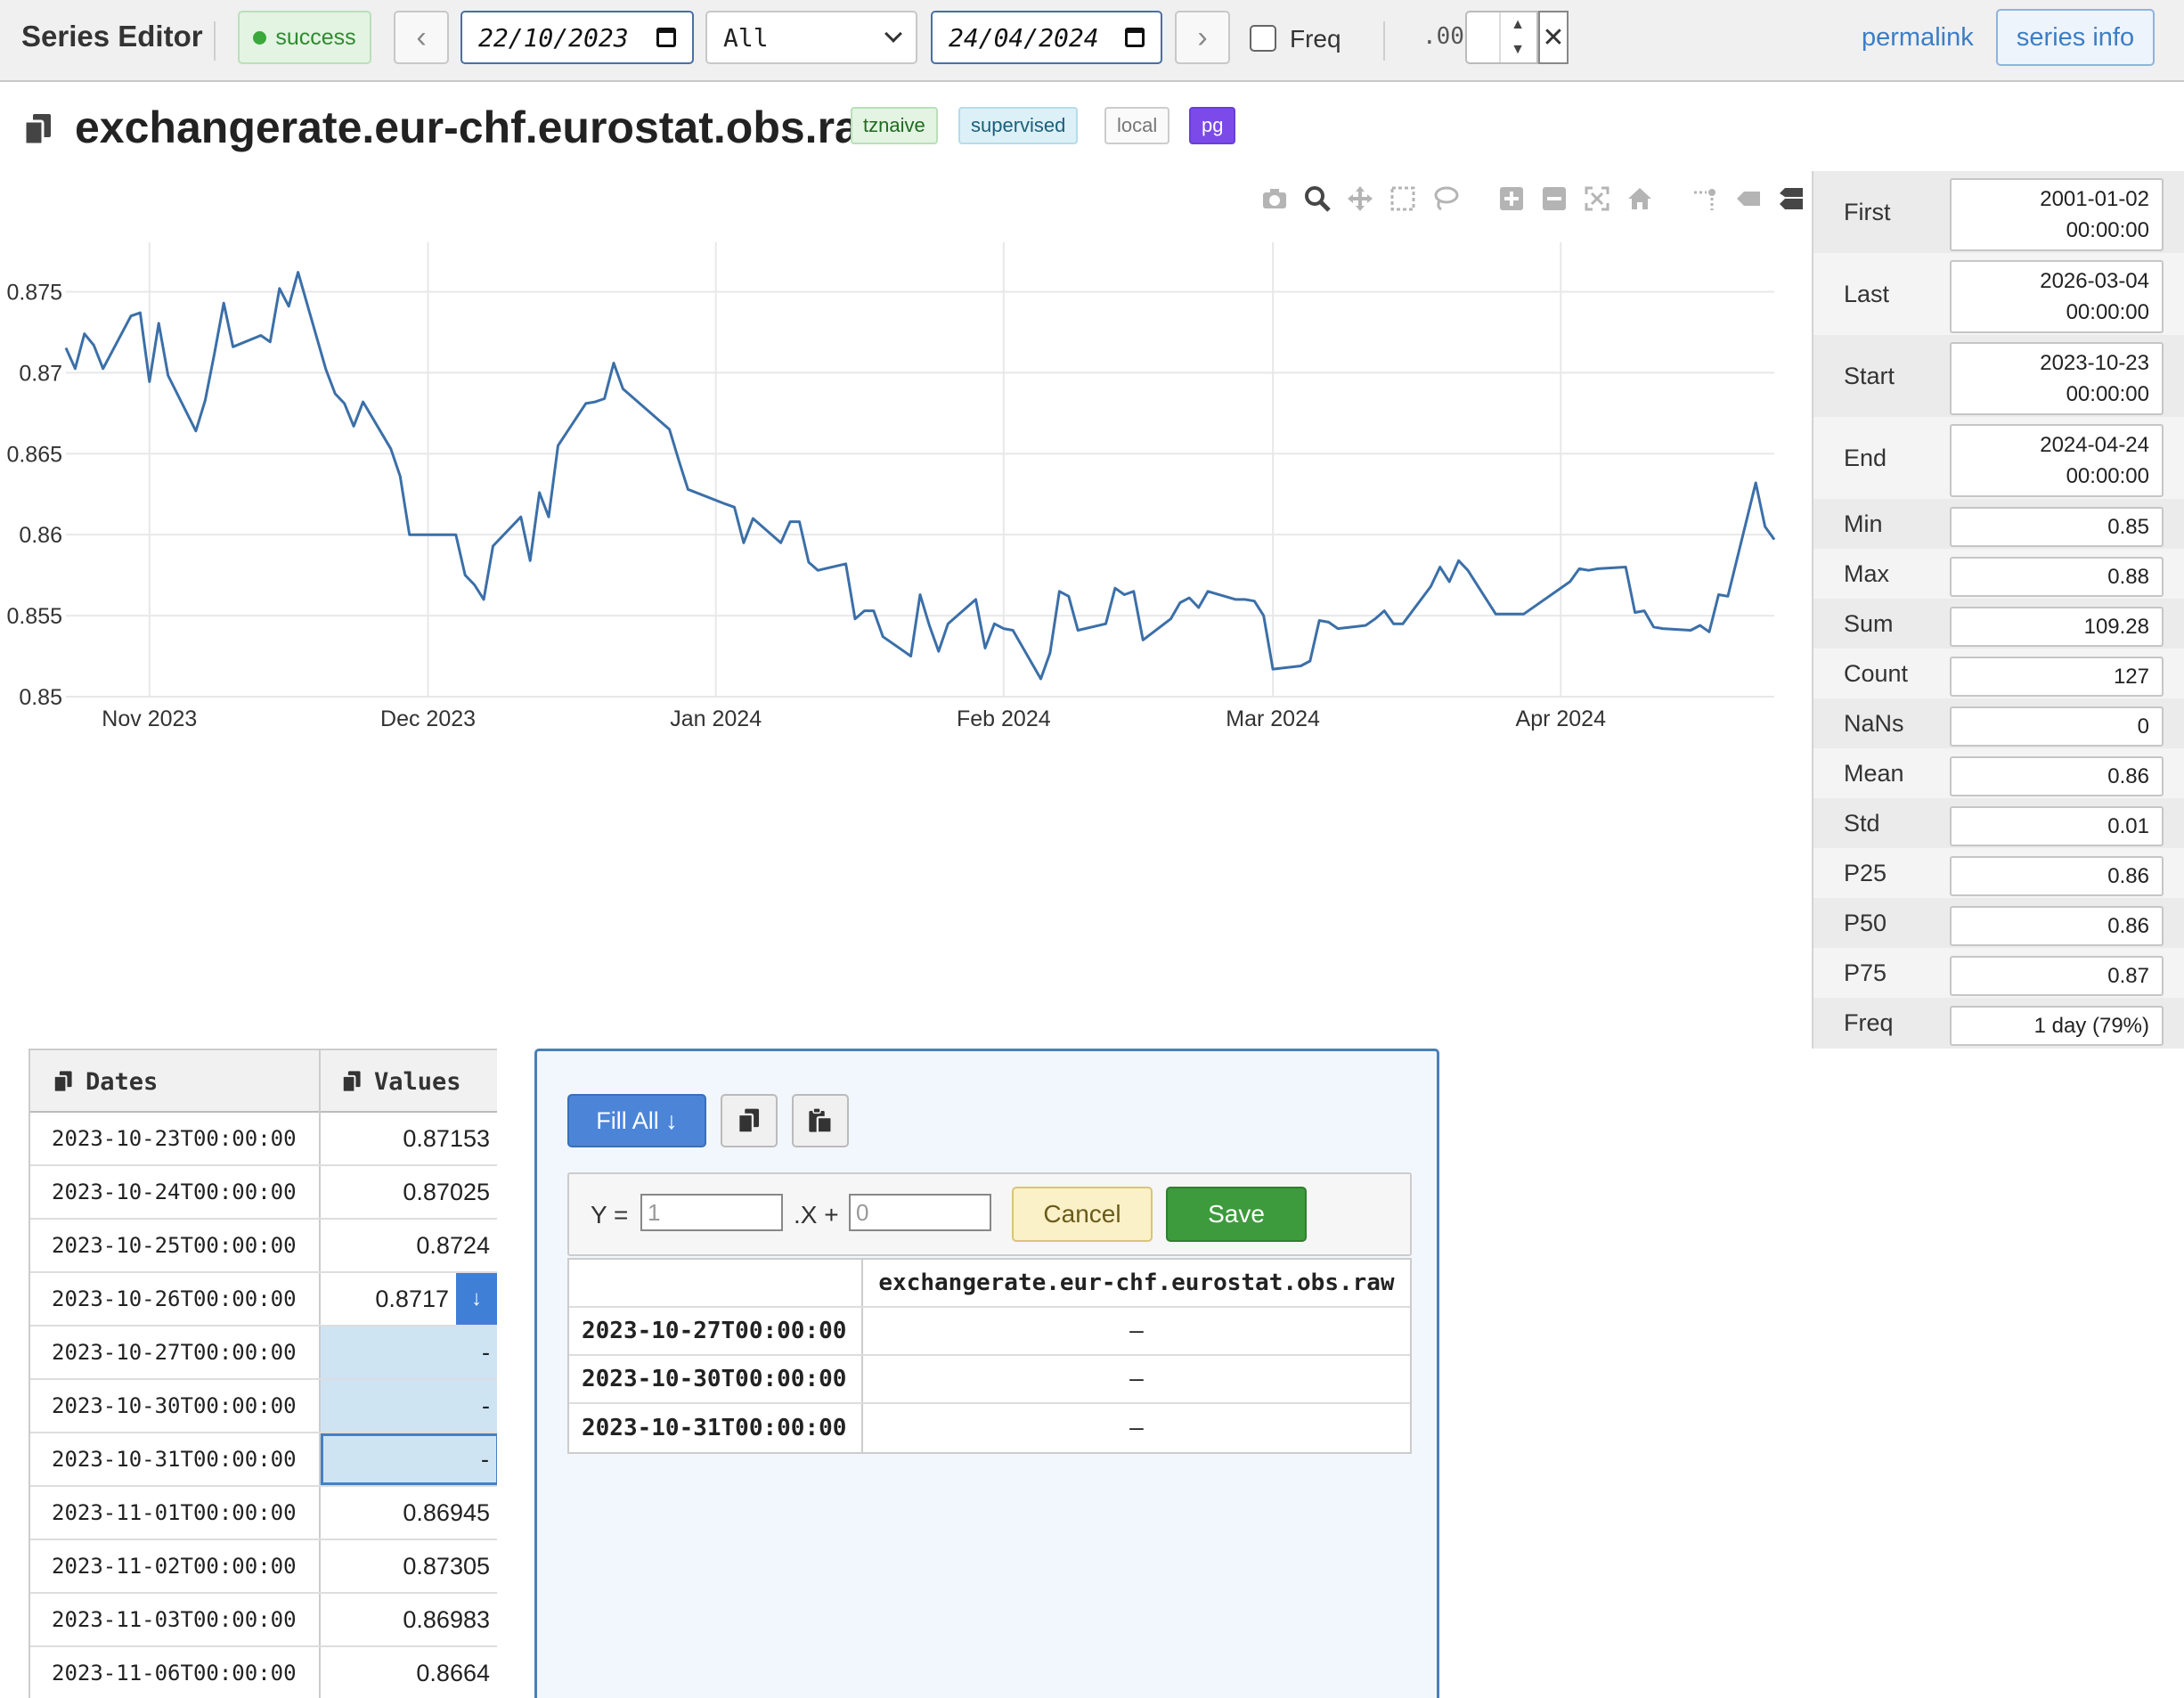  I want to click on date-cell: 2023-11-01T00:00:00, so click(175, 1513).